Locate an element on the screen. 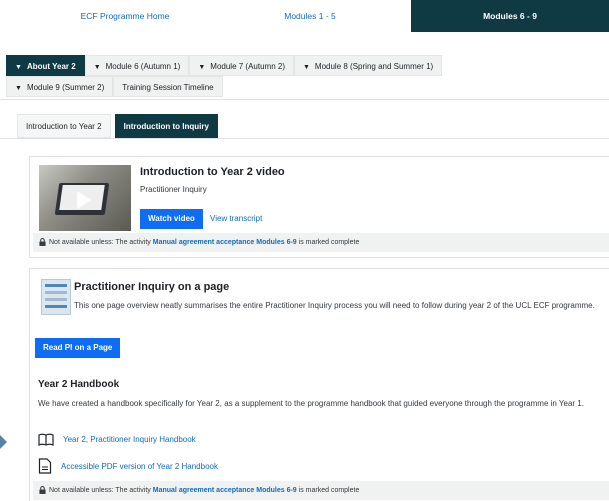 Image resolution: width=609 pixels, height=501 pixels. nav-modules-1-5: Modules 1 - 5 is located at coordinates (310, 16).